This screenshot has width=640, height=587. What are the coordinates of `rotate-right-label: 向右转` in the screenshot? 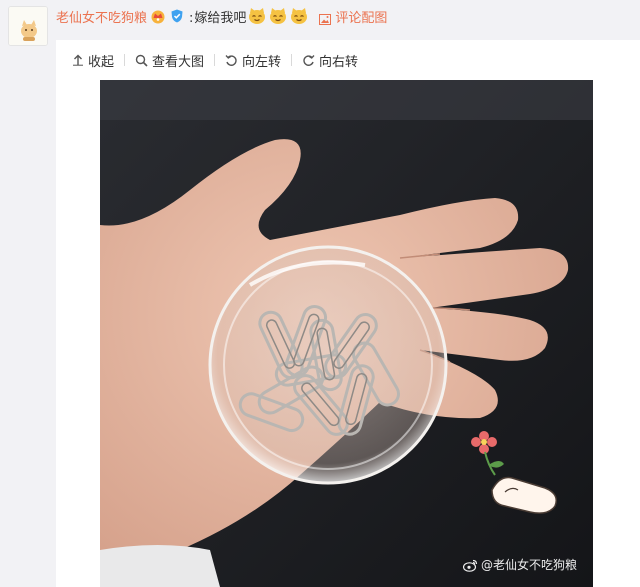 It's located at (338, 60).